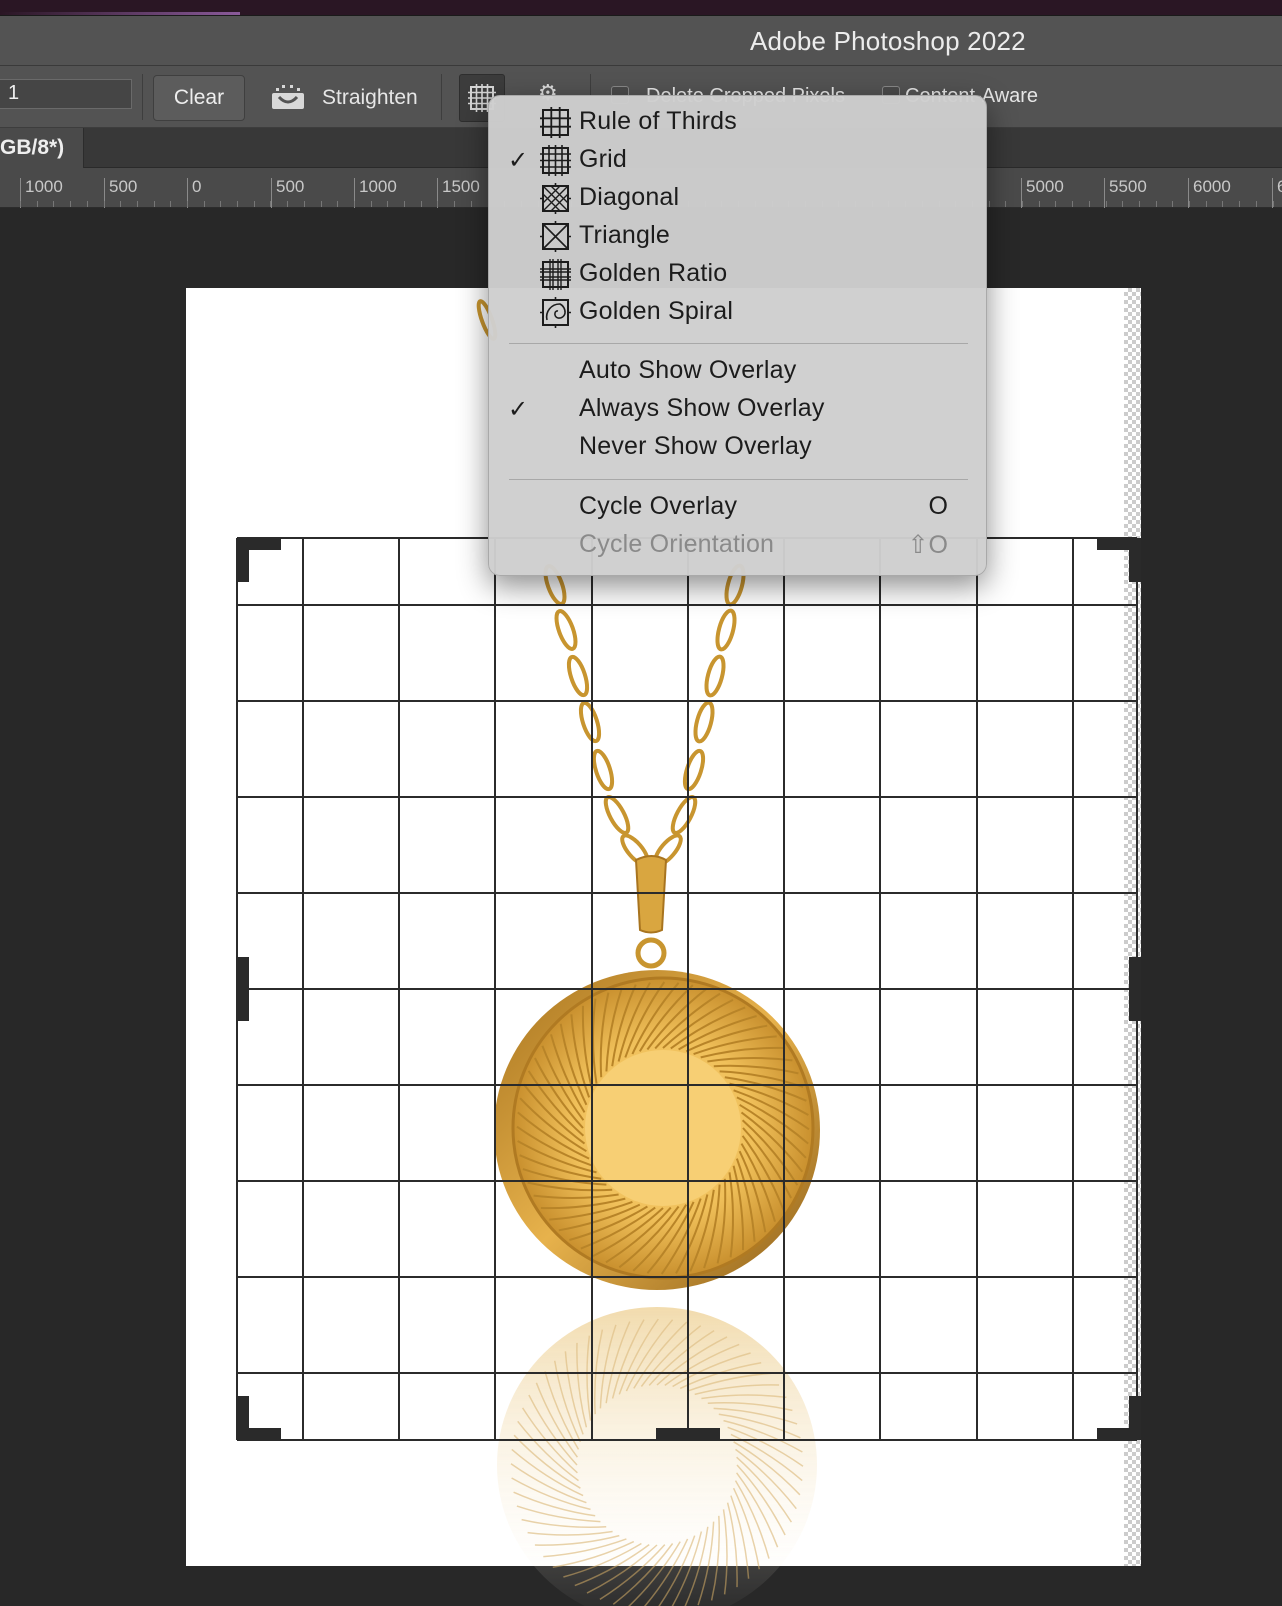 Image resolution: width=1282 pixels, height=1606 pixels. I want to click on grid-icon, so click(555, 160).